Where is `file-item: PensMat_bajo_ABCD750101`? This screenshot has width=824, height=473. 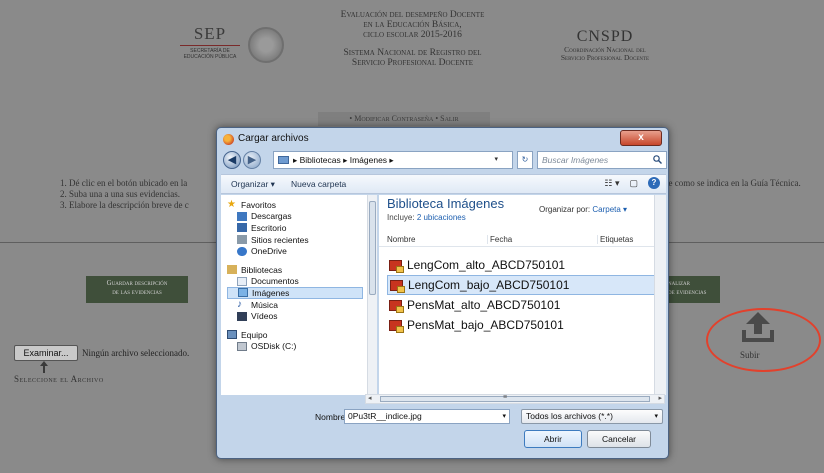
file-item: PensMat_bajo_ABCD750101 is located at coordinates (526, 325).